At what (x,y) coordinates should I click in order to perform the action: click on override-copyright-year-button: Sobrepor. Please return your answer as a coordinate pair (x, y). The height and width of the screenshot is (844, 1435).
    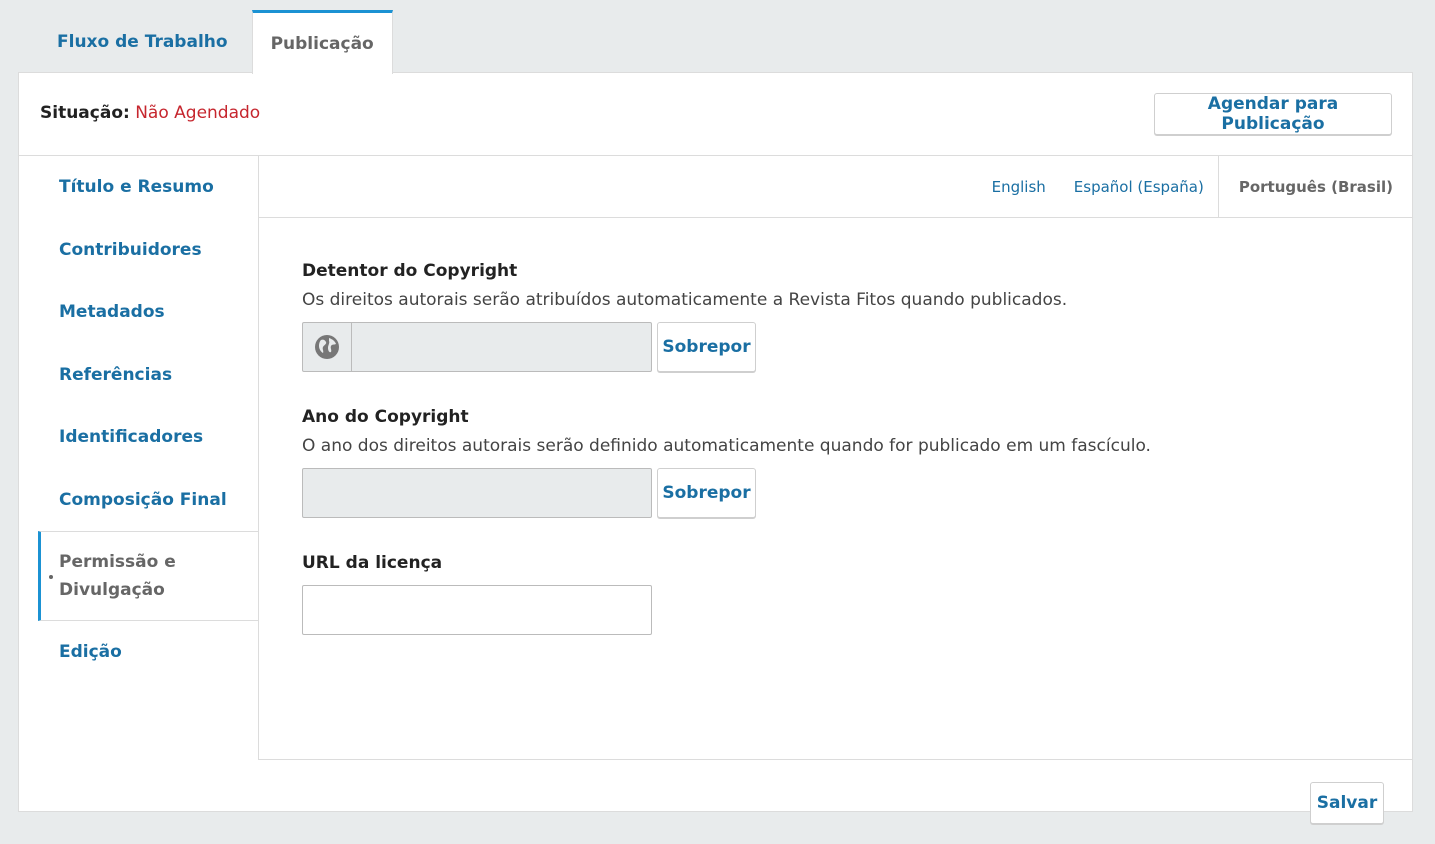
    Looking at the image, I should click on (706, 493).